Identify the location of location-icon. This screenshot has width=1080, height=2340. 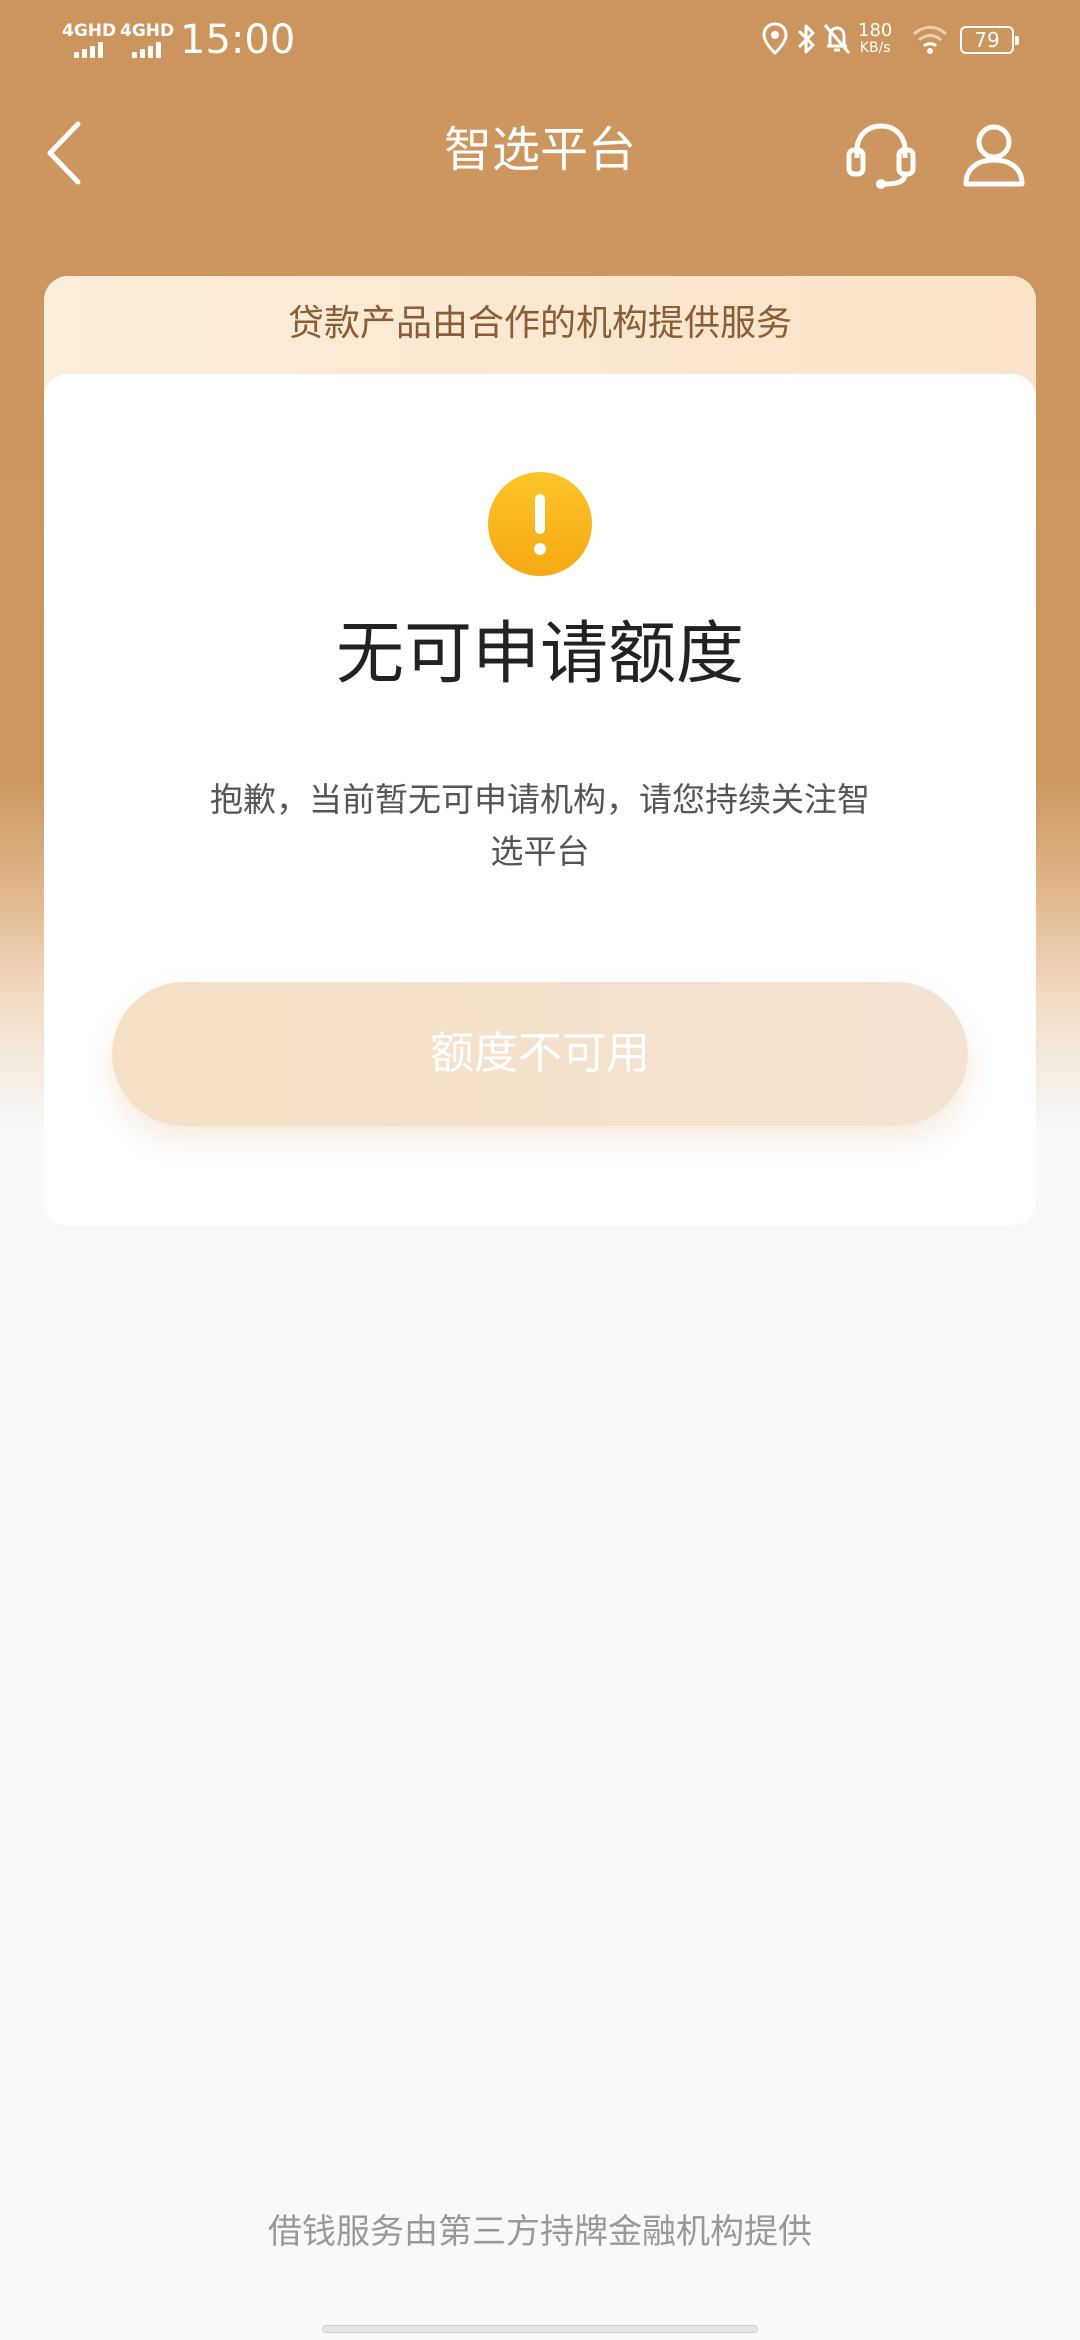
(775, 39).